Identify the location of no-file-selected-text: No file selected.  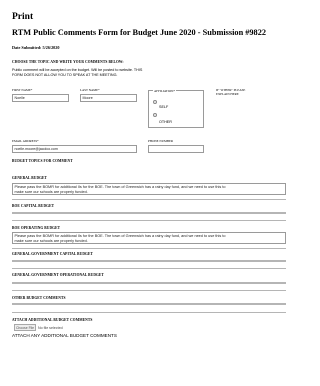
(50, 327).